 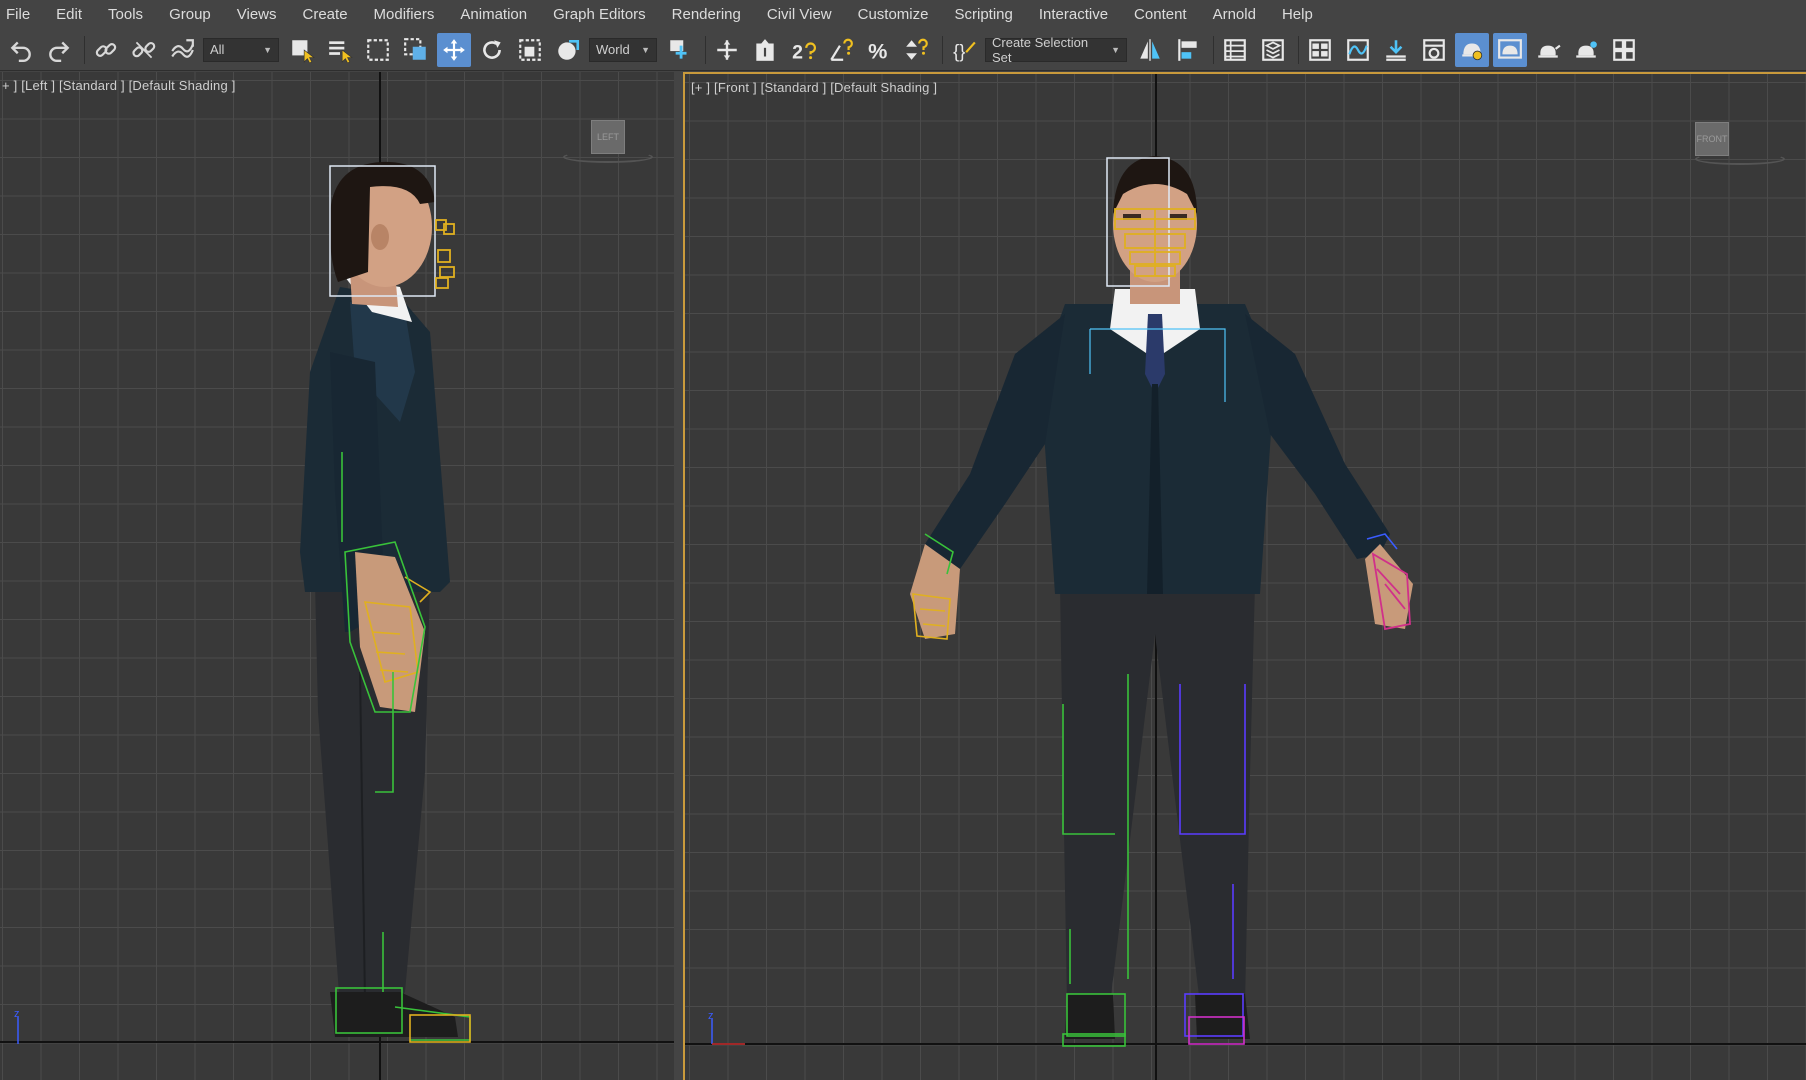 What do you see at coordinates (706, 14) in the screenshot?
I see `menu-rendering: Rendering` at bounding box center [706, 14].